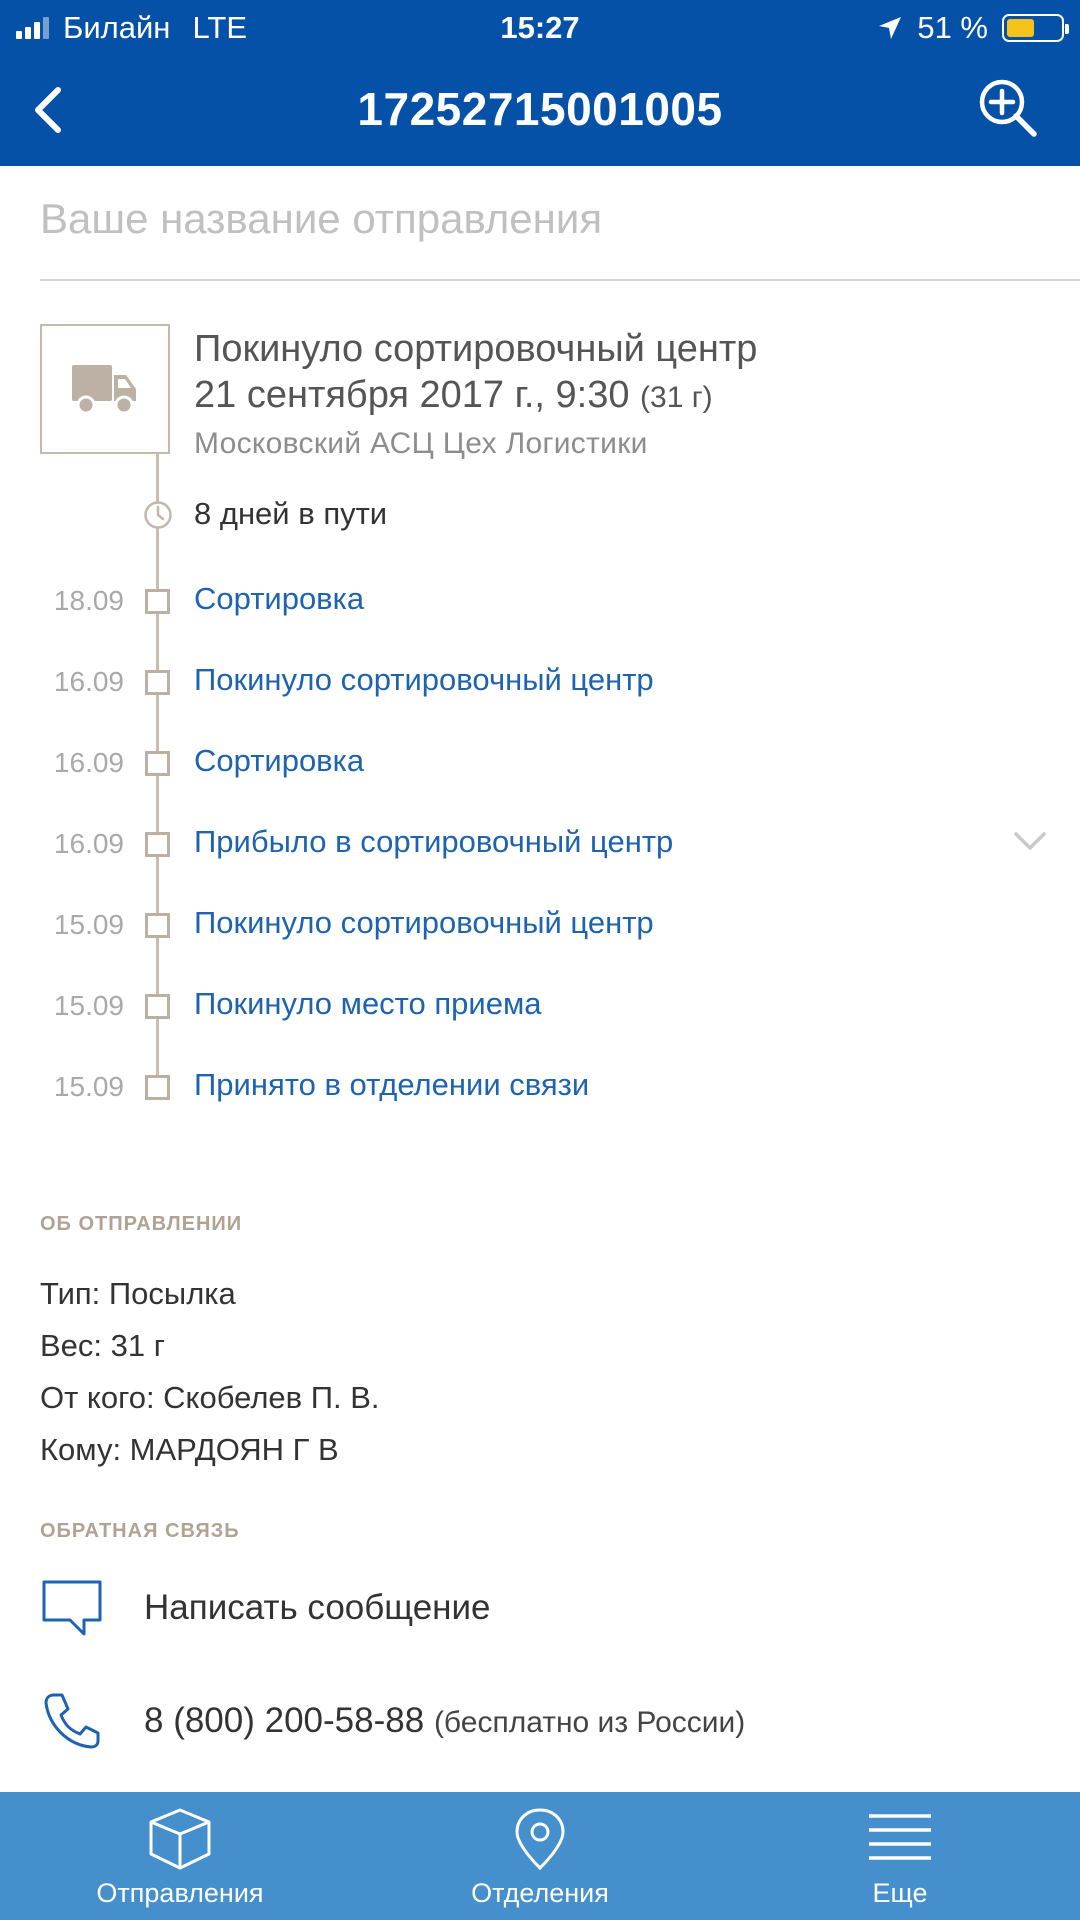  I want to click on hotline-text: 8 (800) 200-58-88 (бесплатно из России), so click(444, 1721).